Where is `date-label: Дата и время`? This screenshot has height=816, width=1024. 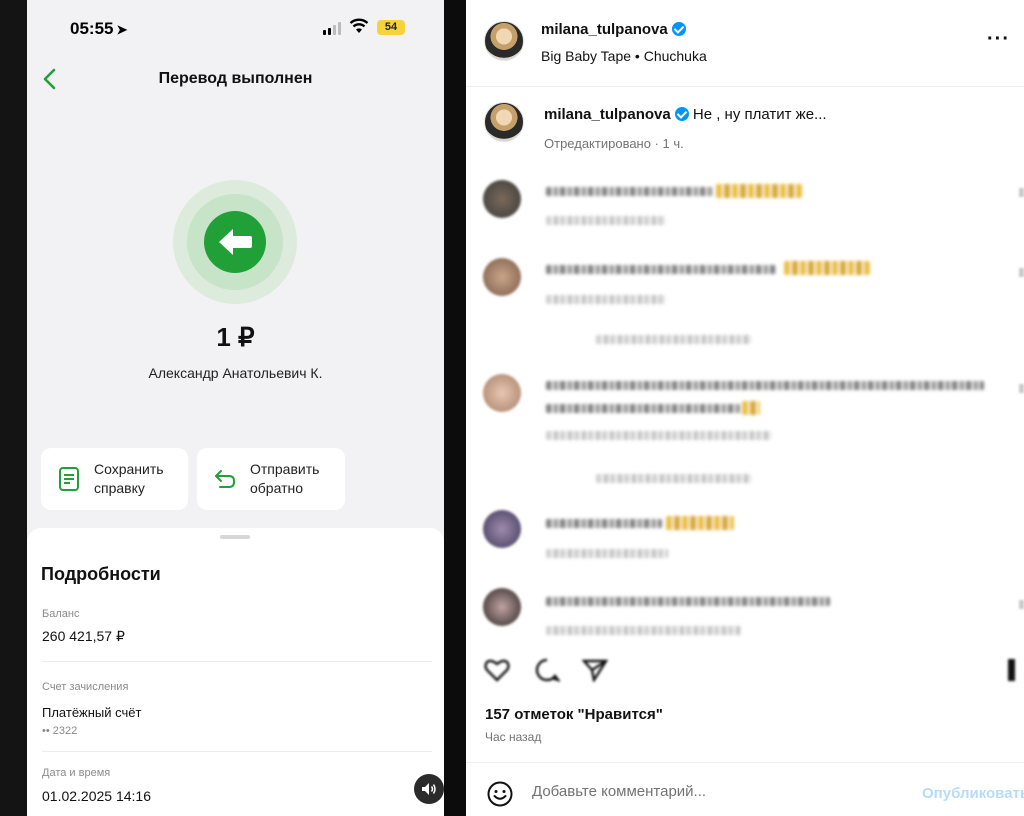 date-label: Дата и время is located at coordinates (76, 773).